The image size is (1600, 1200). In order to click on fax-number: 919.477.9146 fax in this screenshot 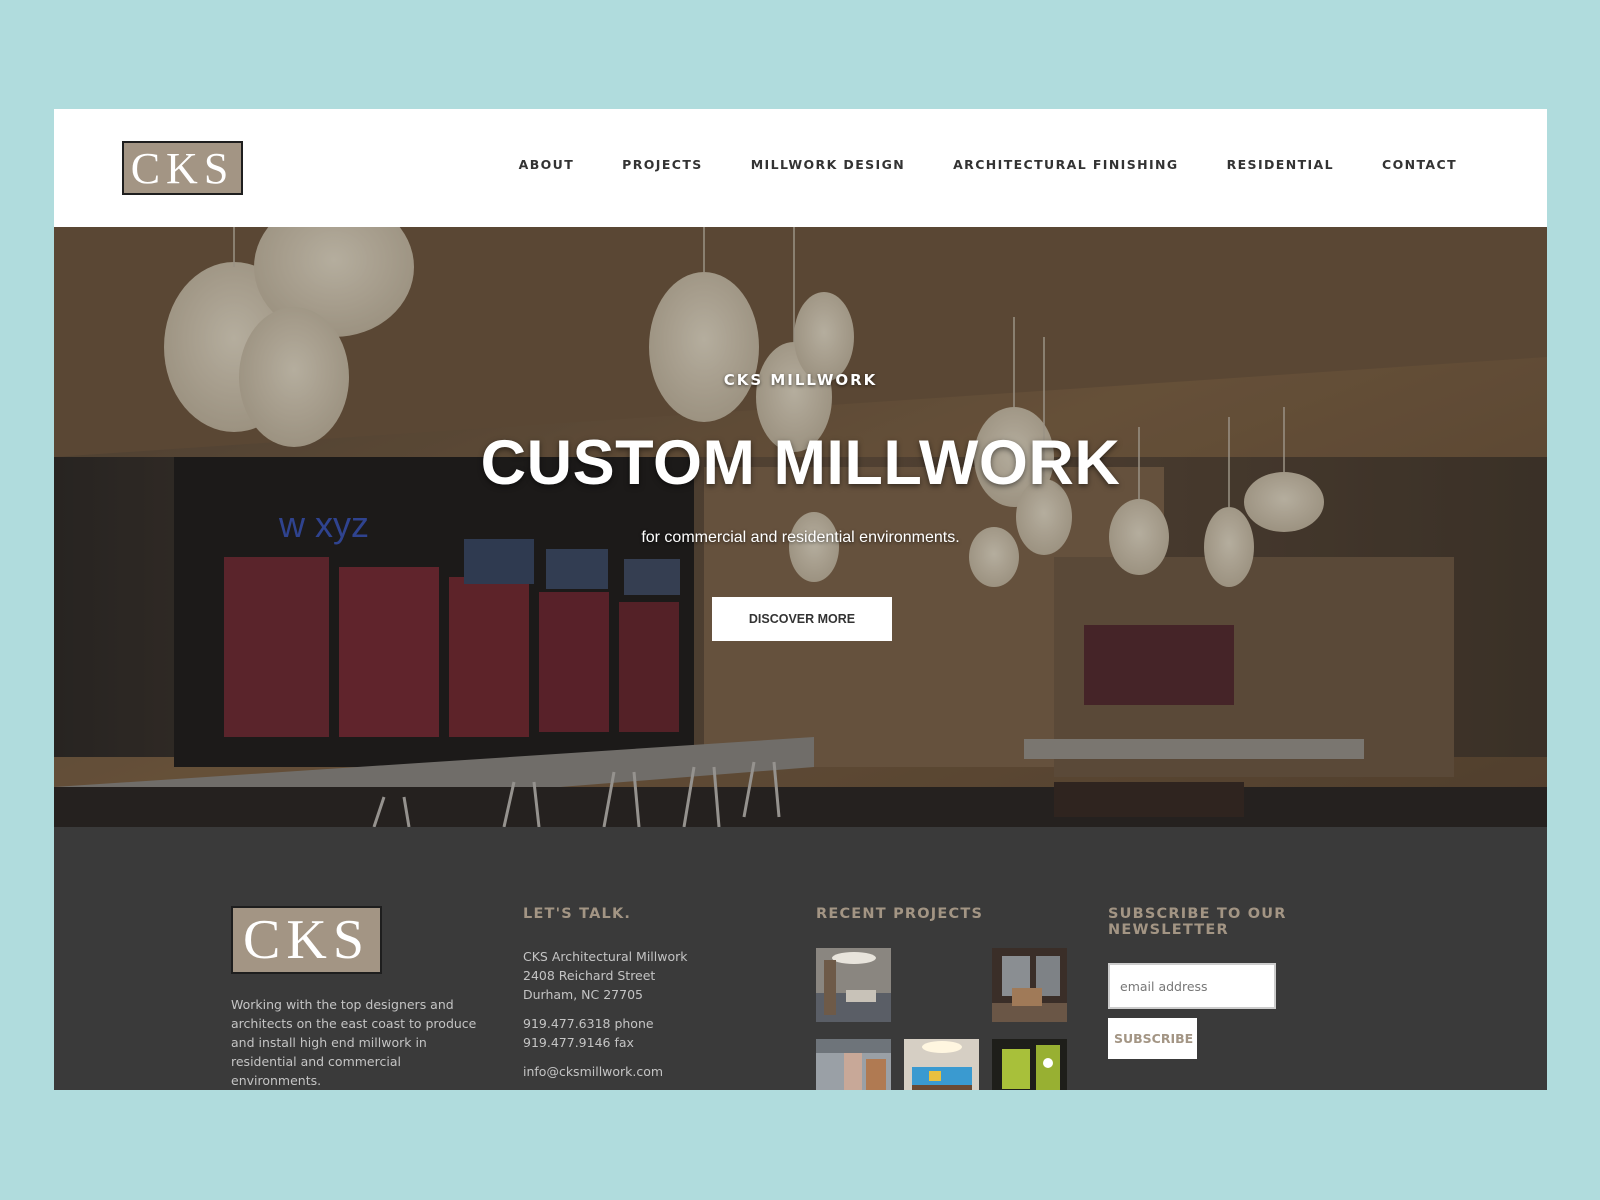, I will do `click(578, 1042)`.